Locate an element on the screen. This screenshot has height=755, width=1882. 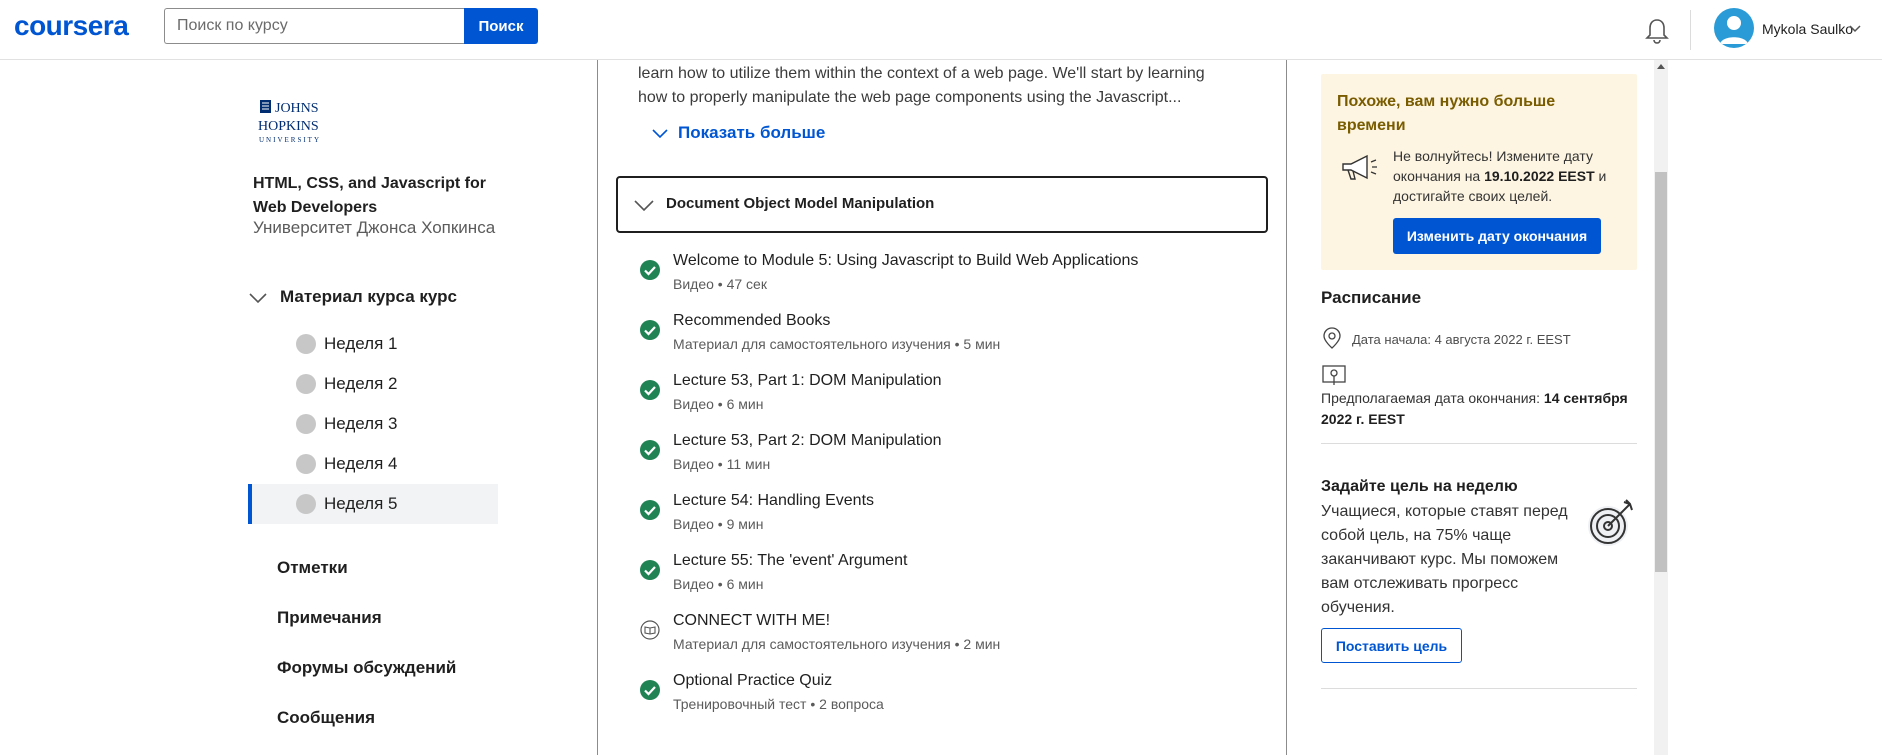
item-title: Lecture 54: Handling Events is located at coordinates (774, 500).